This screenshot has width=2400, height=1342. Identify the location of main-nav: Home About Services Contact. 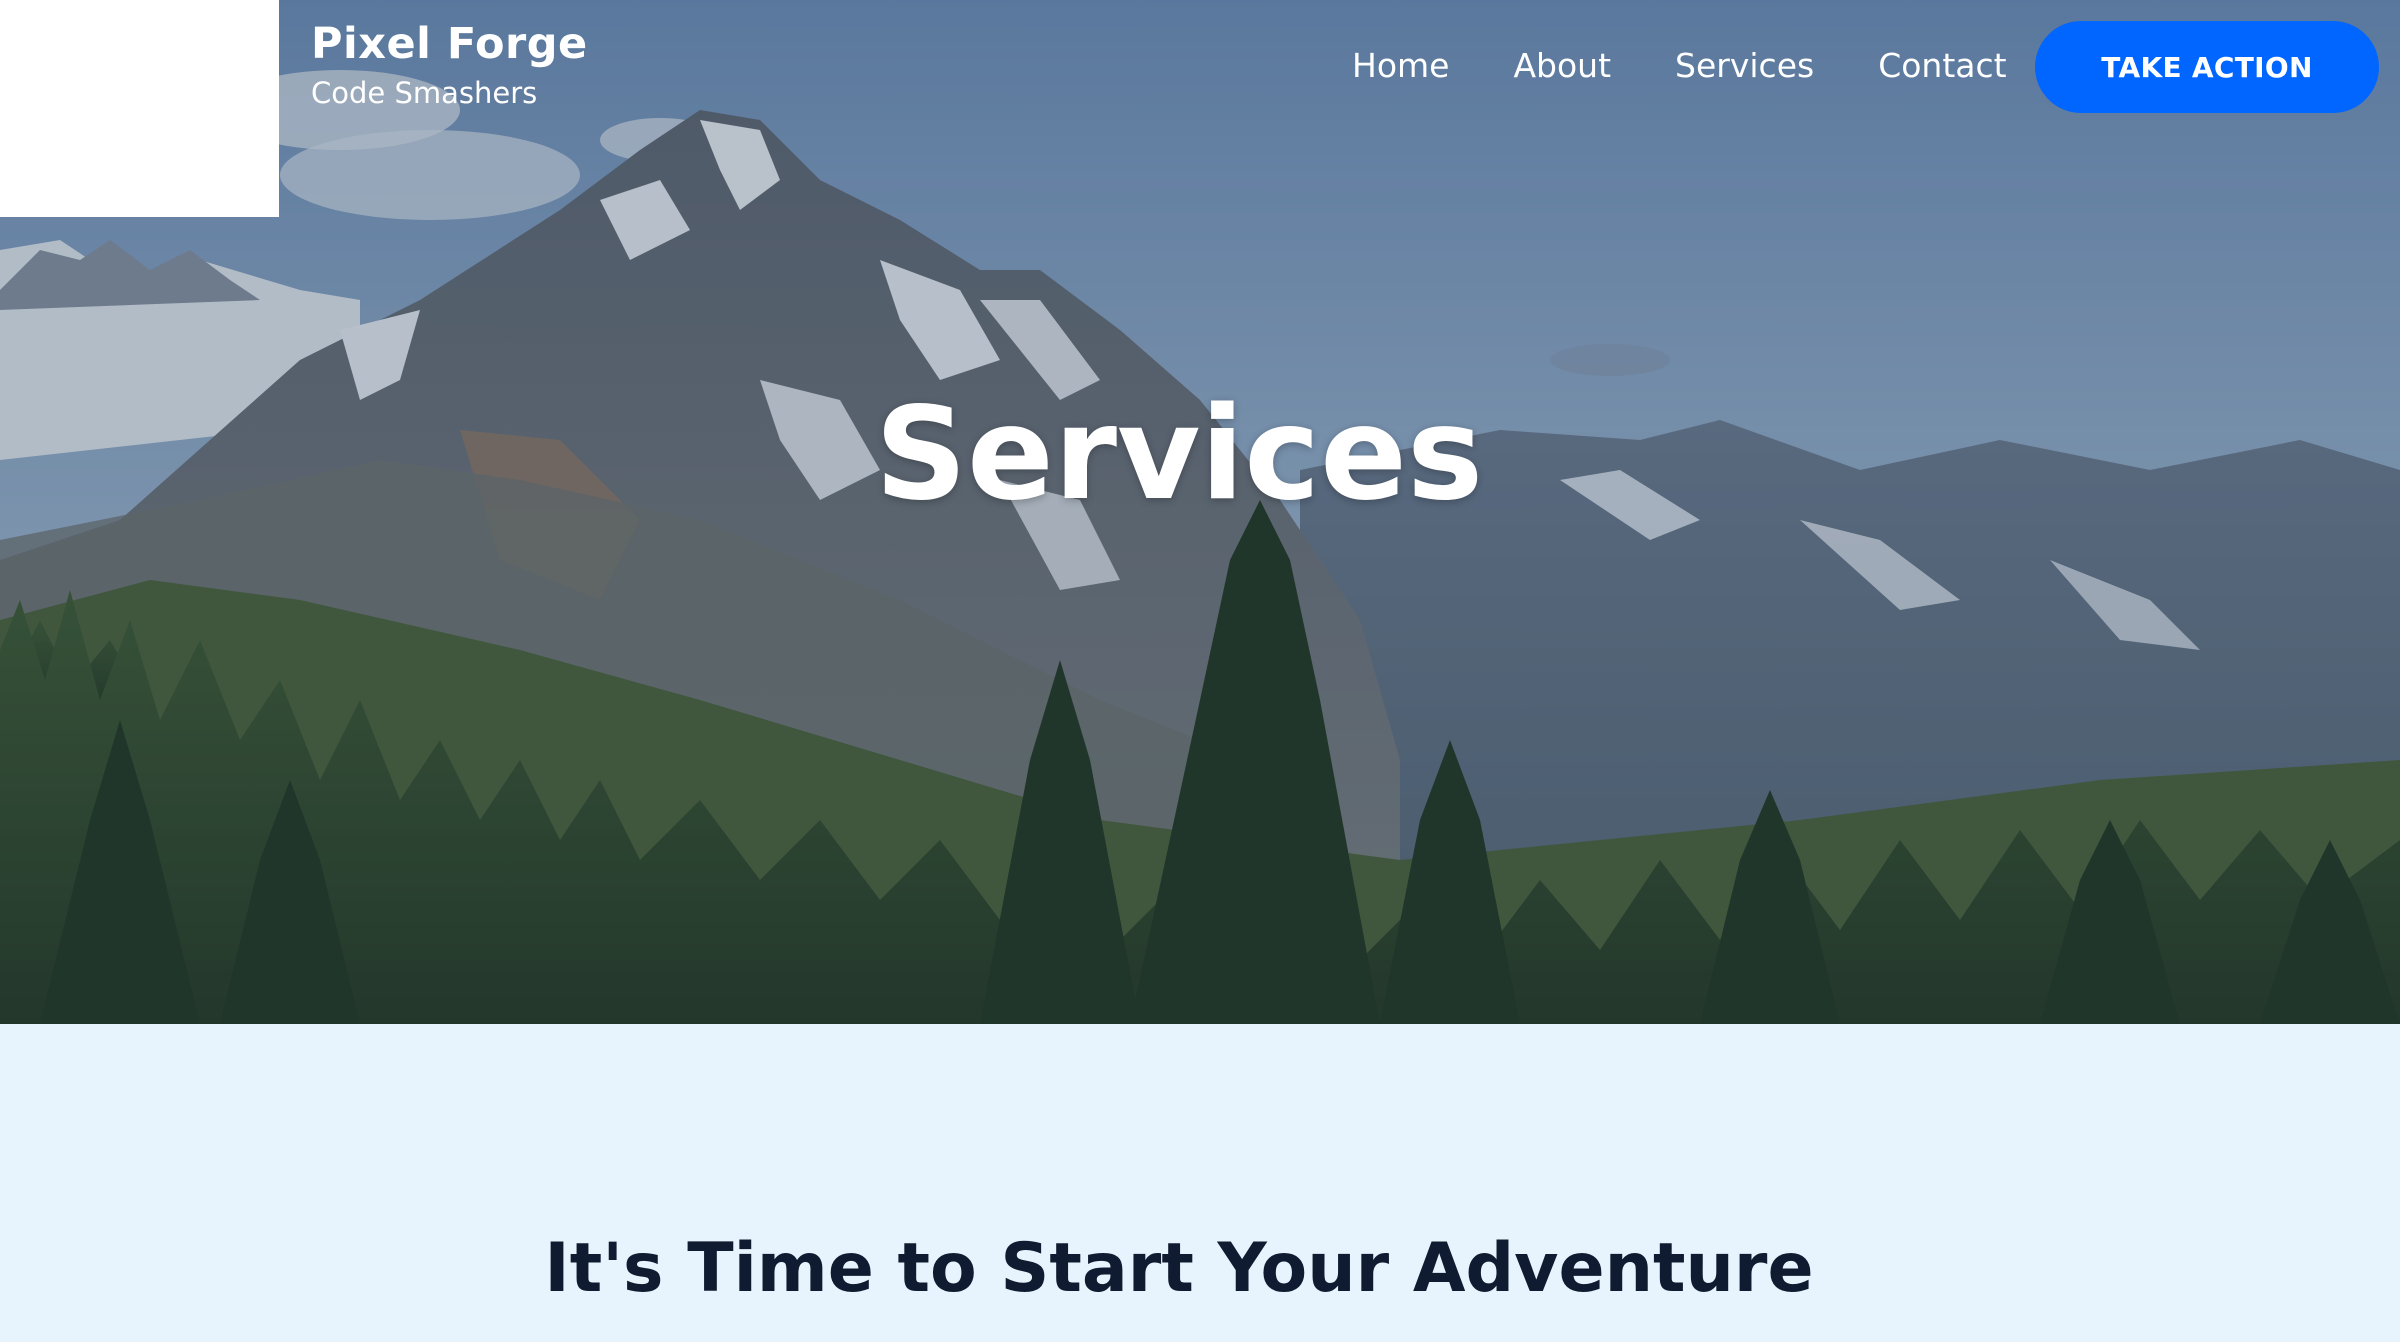
(1679, 66).